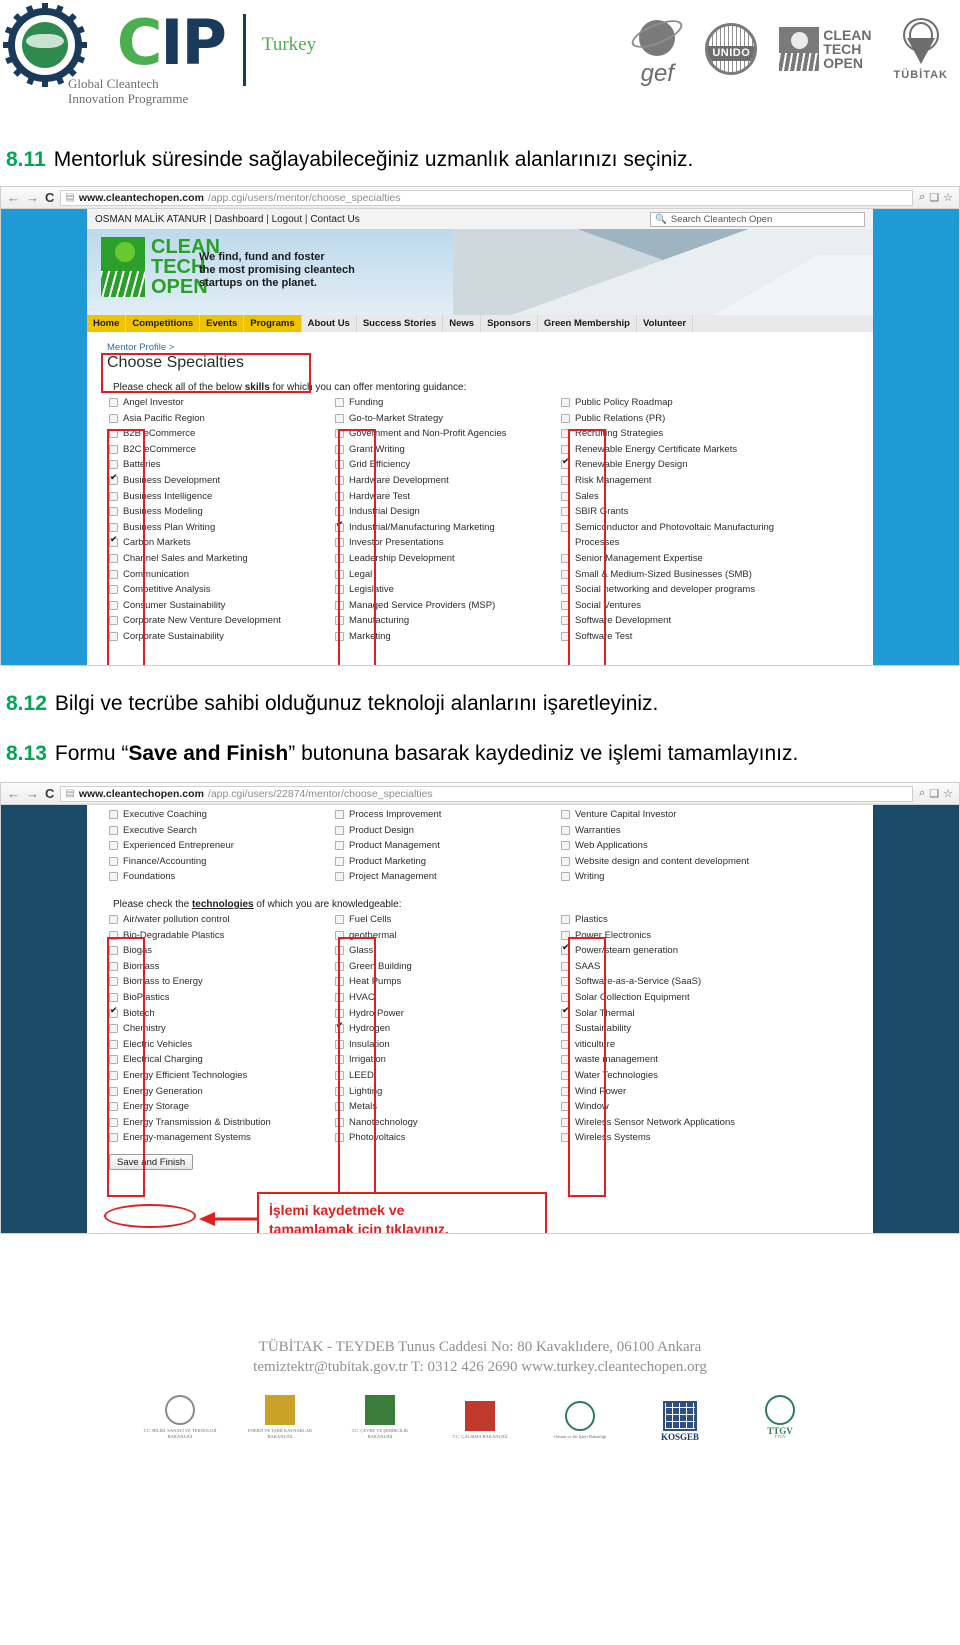  Describe the element at coordinates (222, 1107) in the screenshot. I see `checkbox-row: Energy Storage` at that location.